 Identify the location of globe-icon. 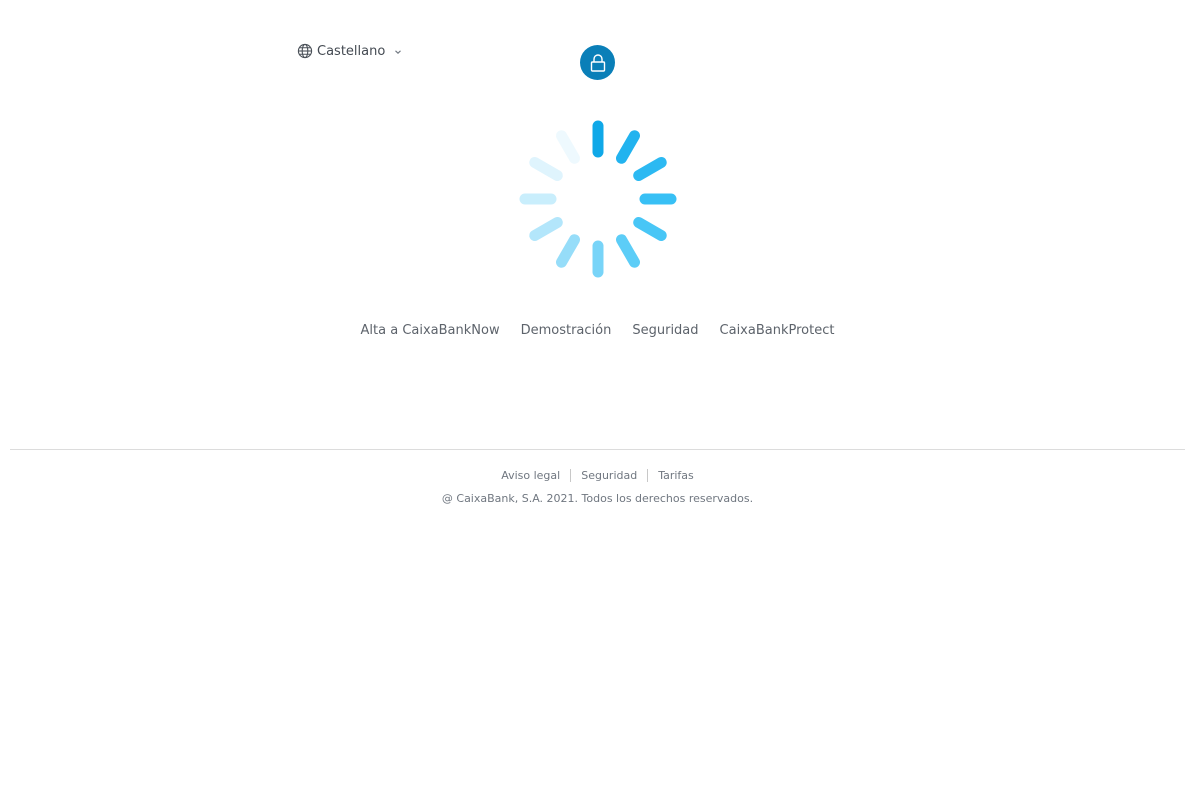
(305, 51).